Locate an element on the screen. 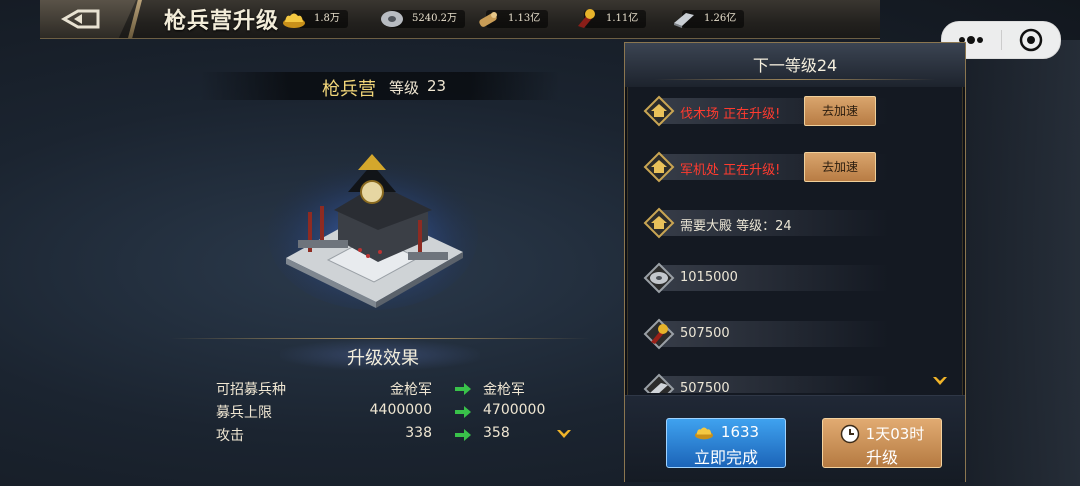 This screenshot has height=486, width=1080. target-circle-icon is located at coordinates (1030, 40).